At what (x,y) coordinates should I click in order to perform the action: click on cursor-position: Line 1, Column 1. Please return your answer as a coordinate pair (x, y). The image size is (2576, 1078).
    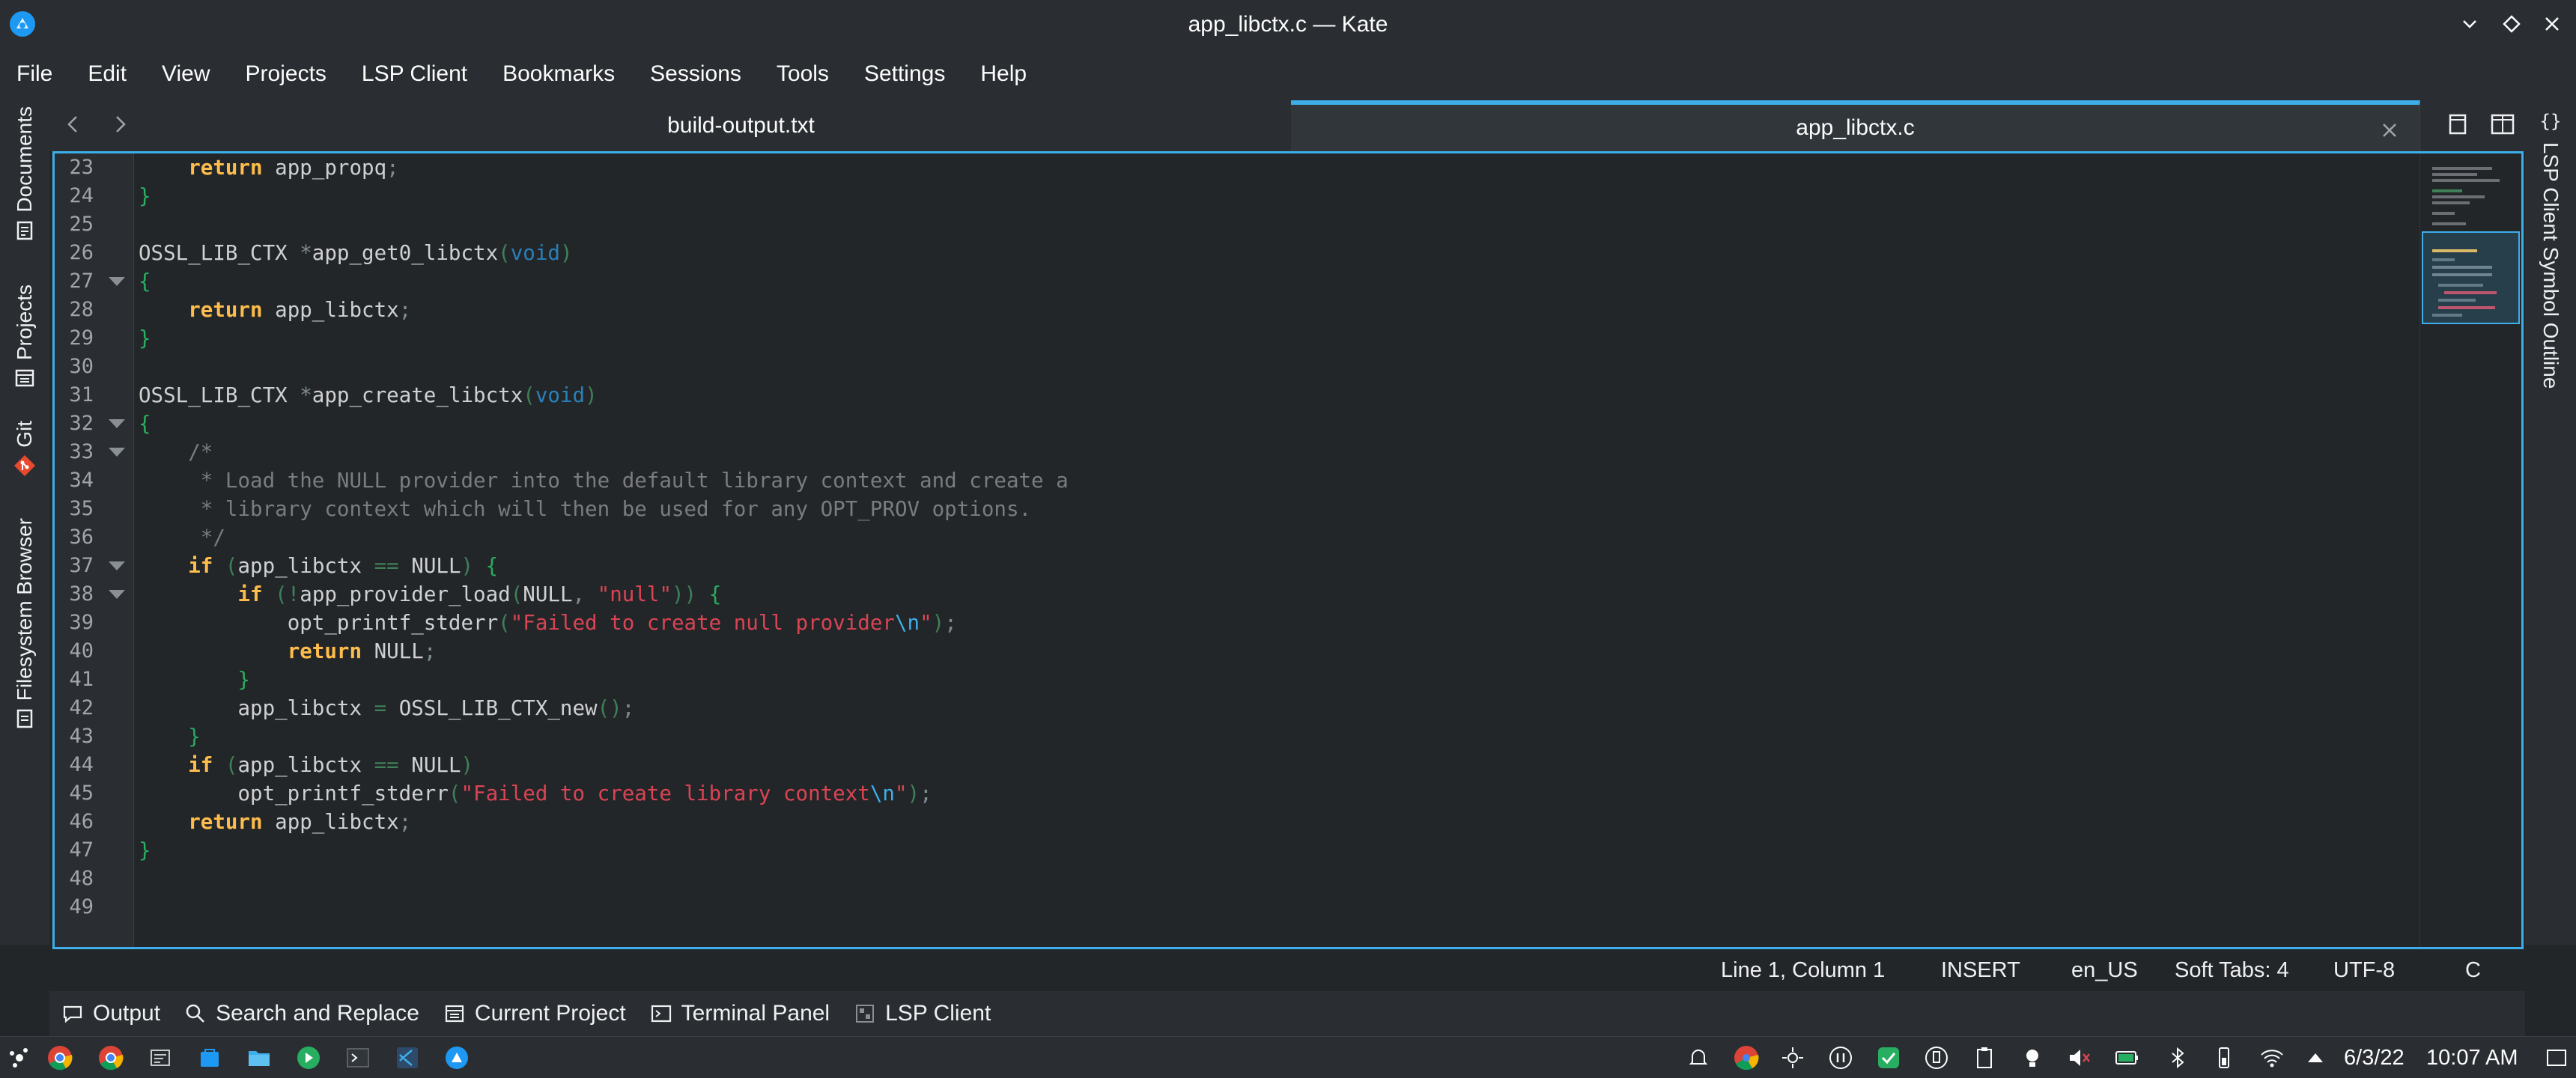
    Looking at the image, I should click on (1803, 970).